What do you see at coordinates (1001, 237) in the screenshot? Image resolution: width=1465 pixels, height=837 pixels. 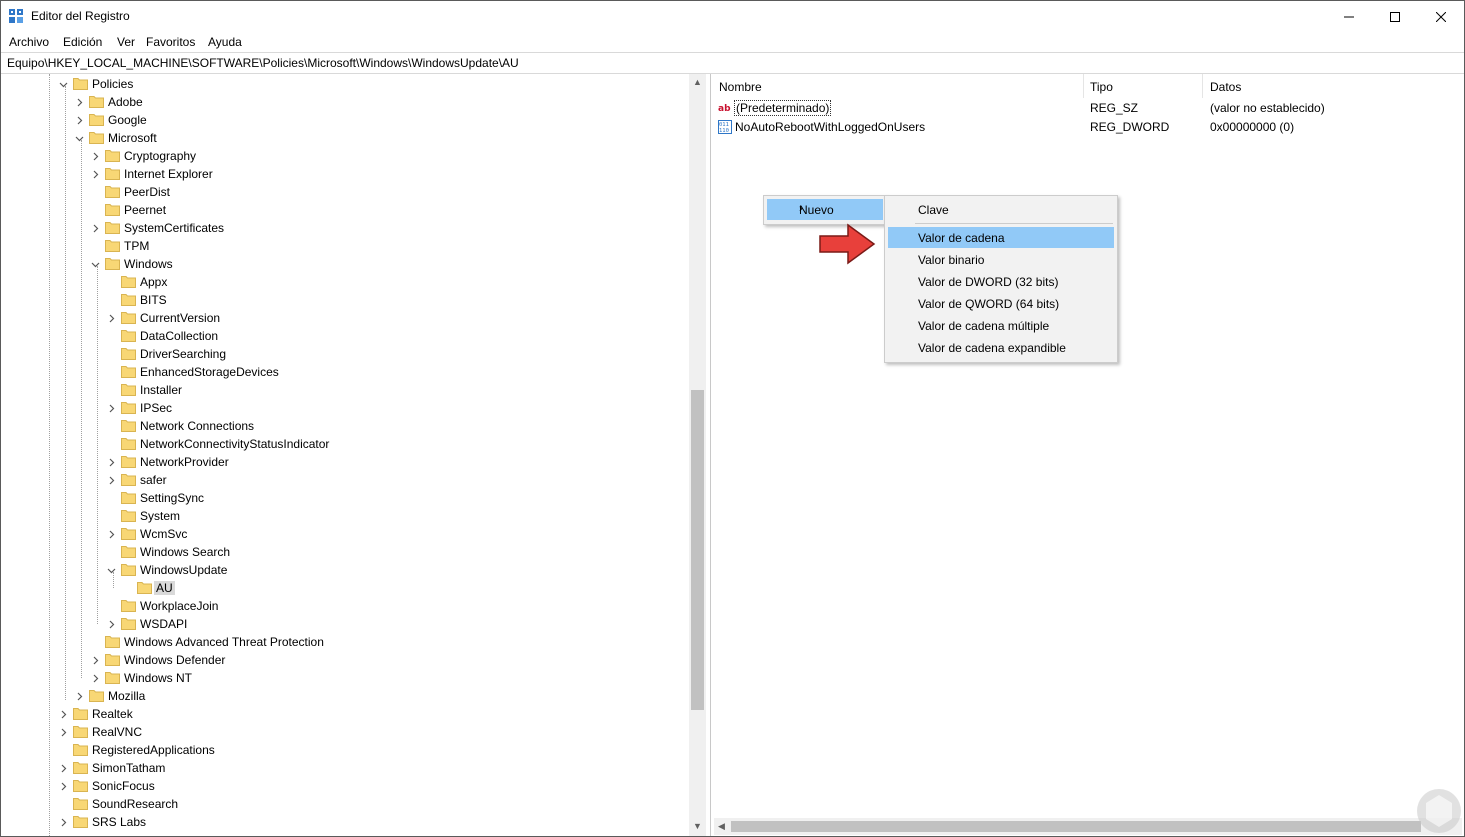 I see `submenu-item-valor-cadena: Valor de cadena` at bounding box center [1001, 237].